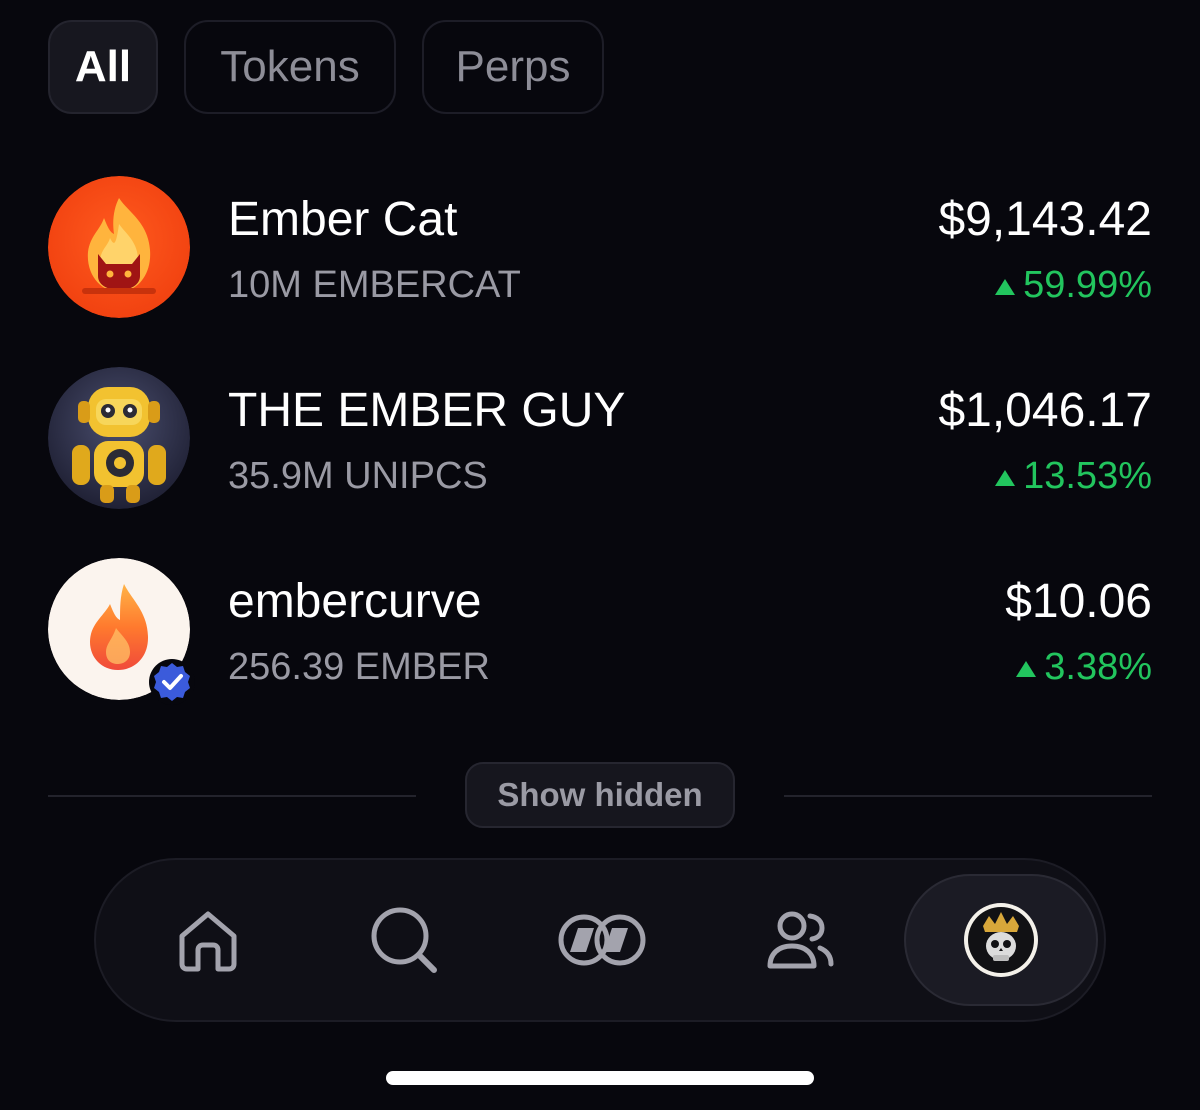 This screenshot has height=1110, width=1200. I want to click on ember-cat-avatar, so click(119, 247).